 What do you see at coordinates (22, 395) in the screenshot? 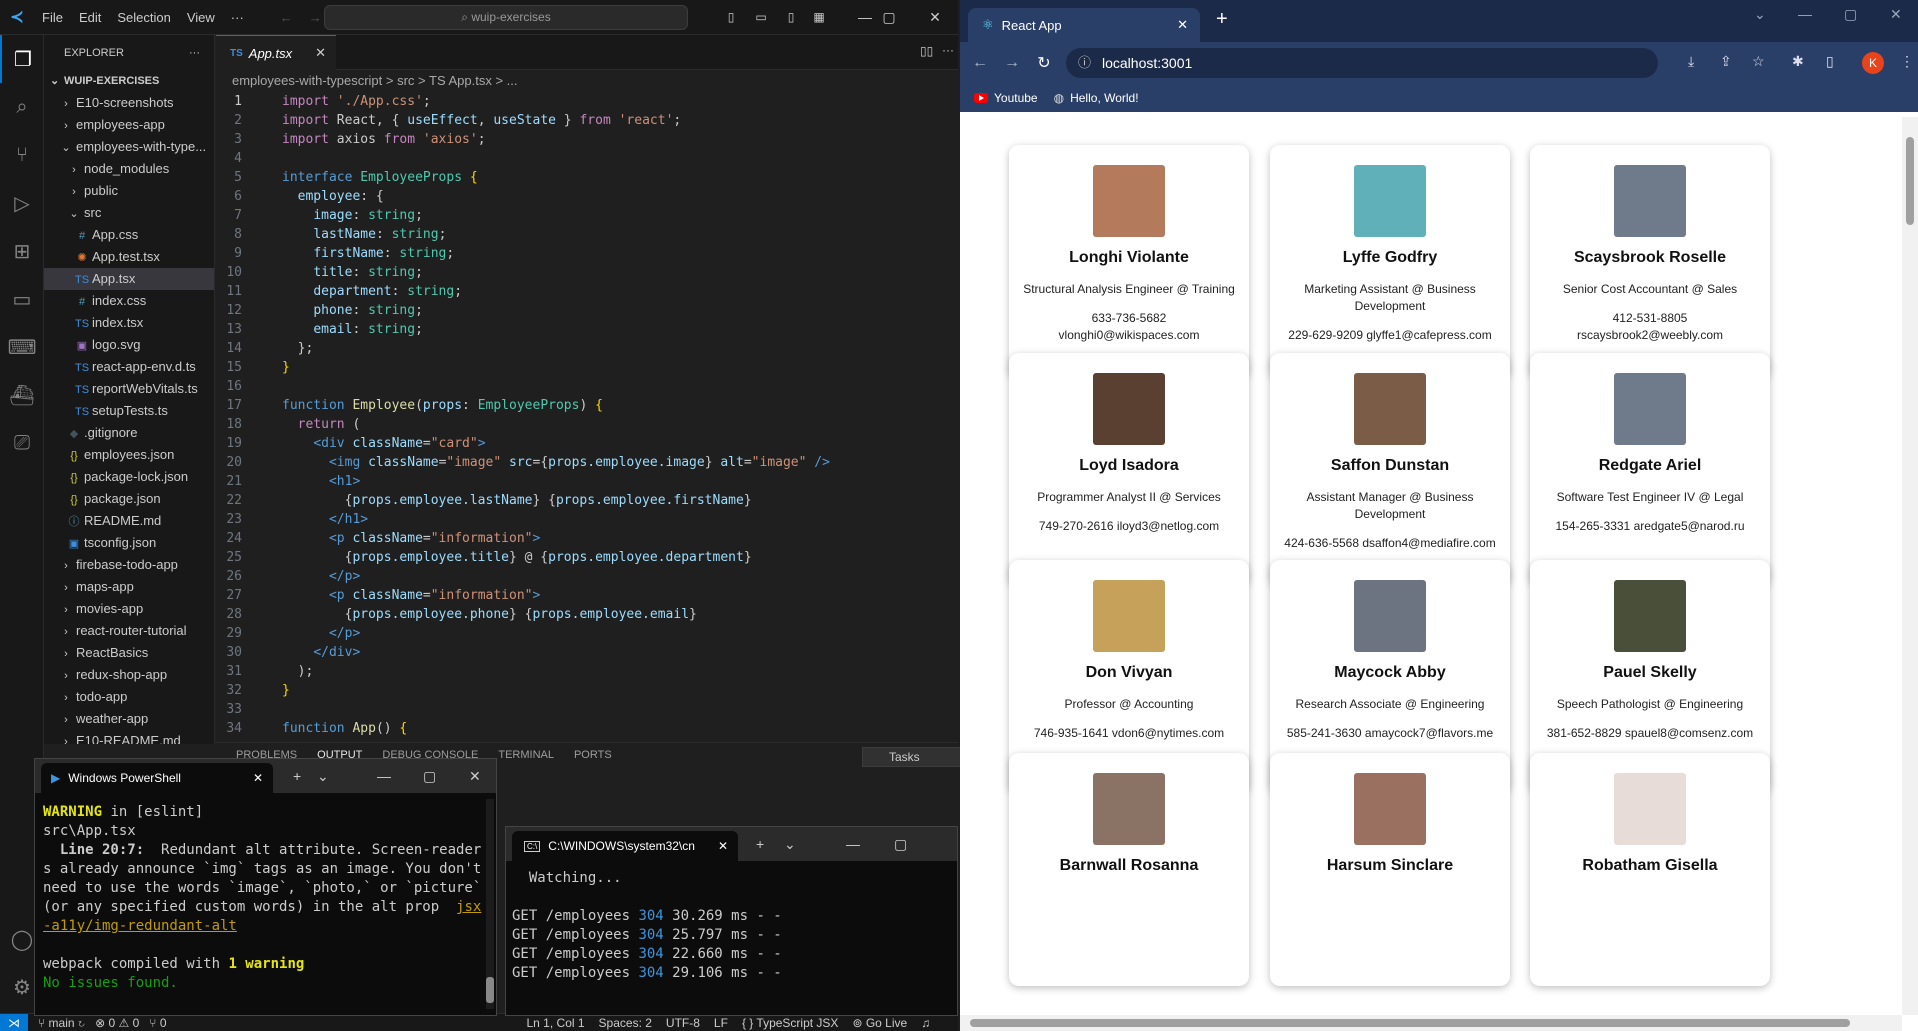
I see `docker-icon: ⛴` at bounding box center [22, 395].